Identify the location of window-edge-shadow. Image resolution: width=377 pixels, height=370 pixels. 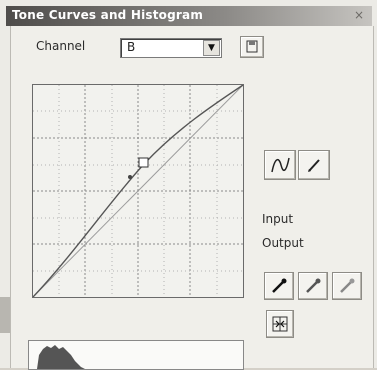
(5, 315).